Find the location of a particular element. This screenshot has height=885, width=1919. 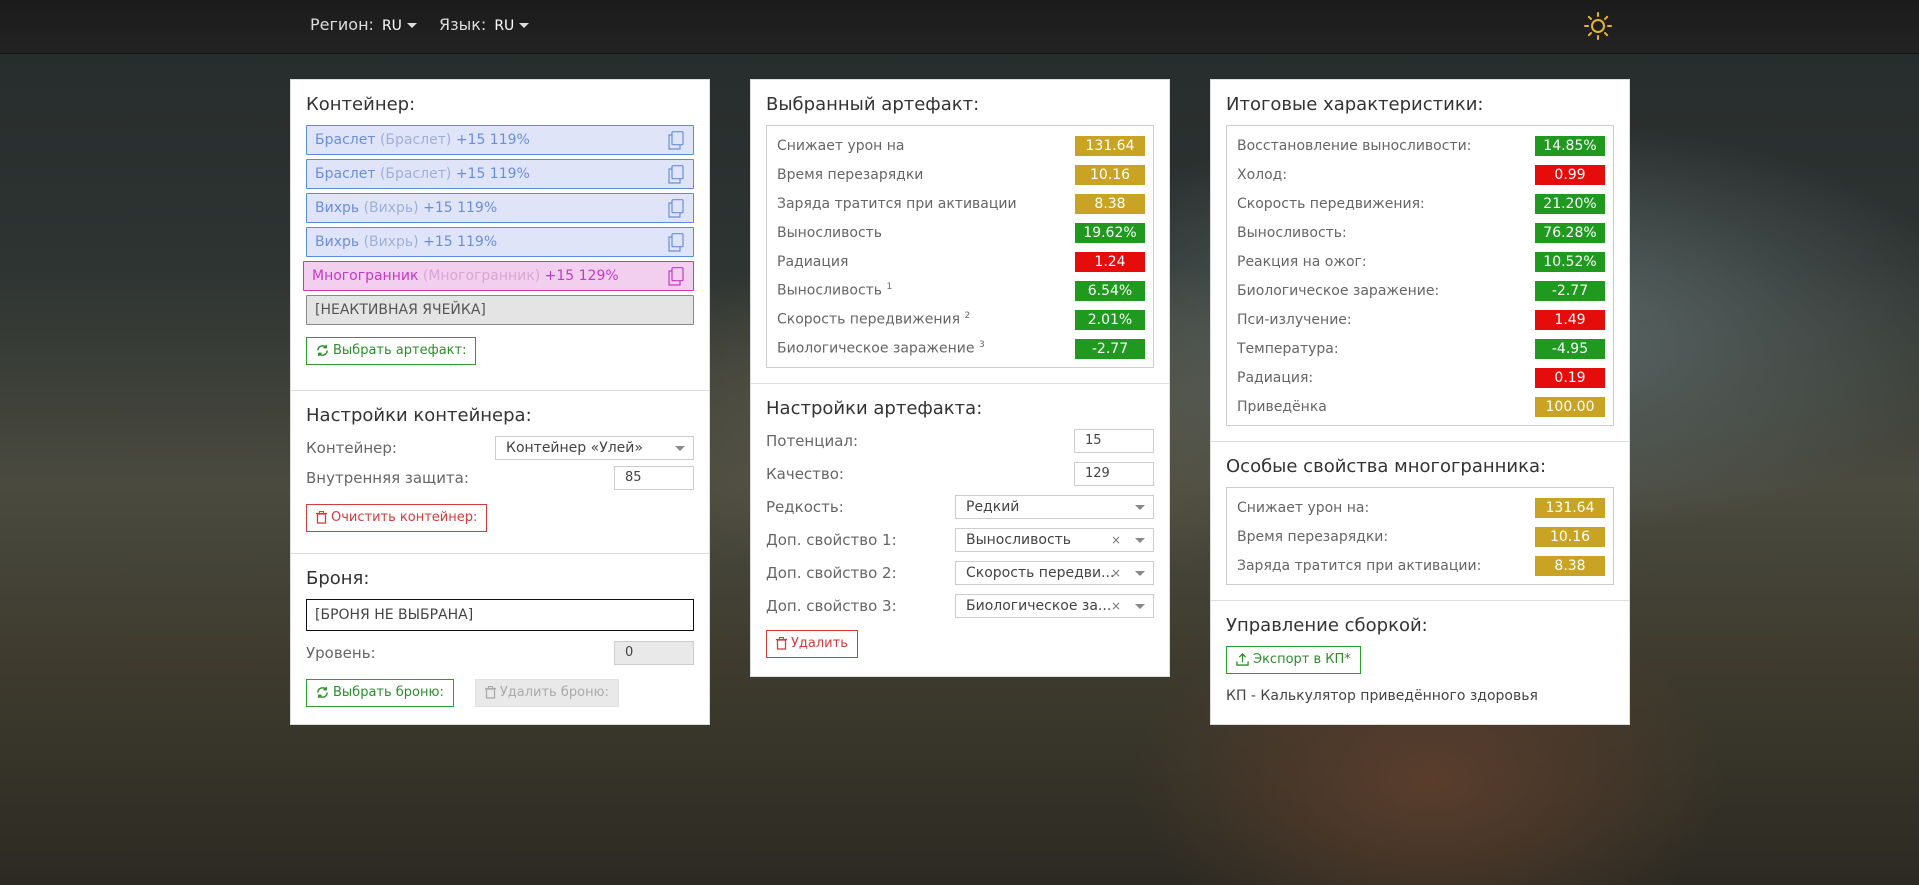

region-label: Регион: is located at coordinates (342, 24).